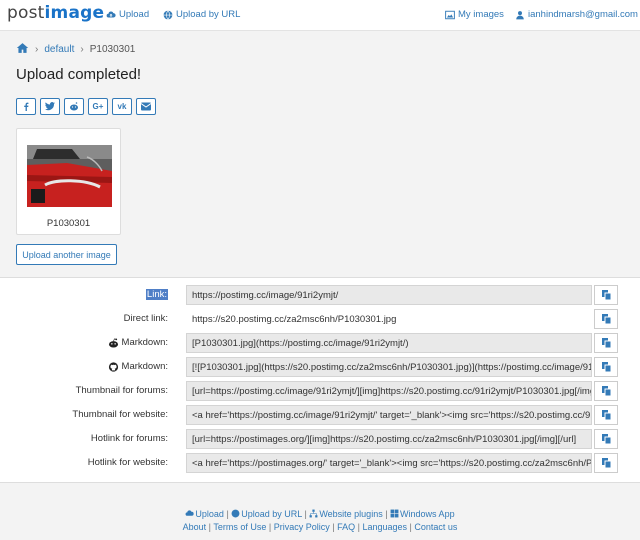  I want to click on share-email-button, so click(146, 106).